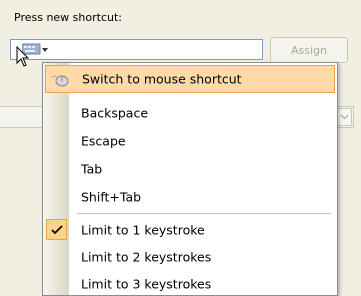 This screenshot has width=361, height=296. What do you see at coordinates (204, 213) in the screenshot?
I see `menu-separator` at bounding box center [204, 213].